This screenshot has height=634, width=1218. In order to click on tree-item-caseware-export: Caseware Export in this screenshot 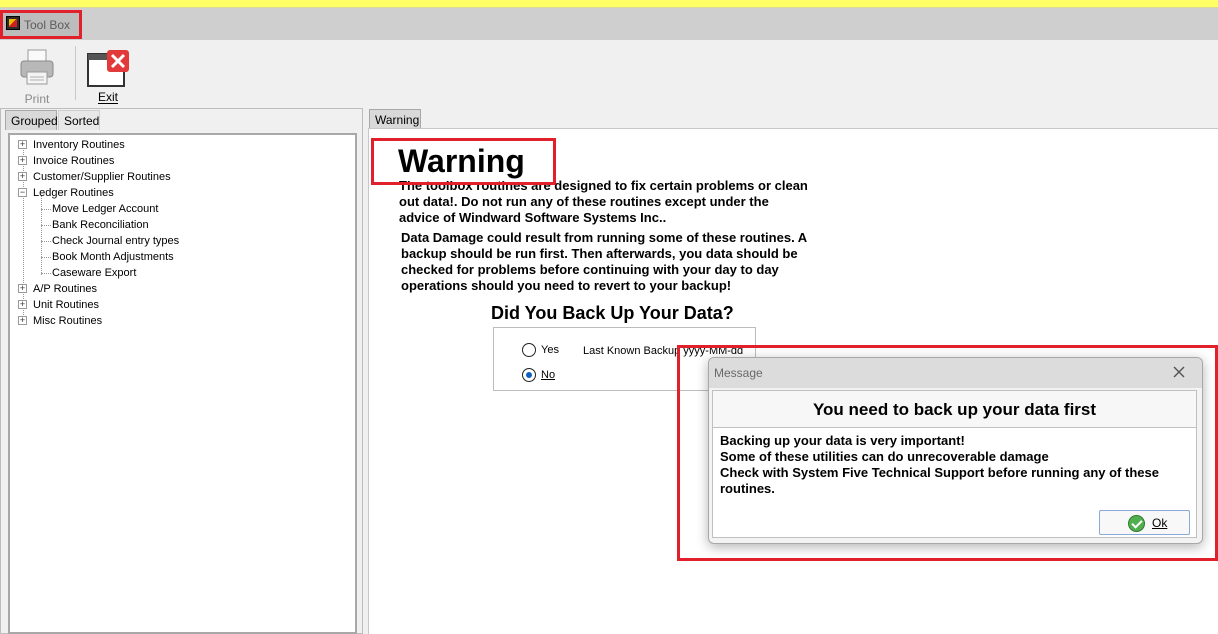, I will do `click(94, 273)`.